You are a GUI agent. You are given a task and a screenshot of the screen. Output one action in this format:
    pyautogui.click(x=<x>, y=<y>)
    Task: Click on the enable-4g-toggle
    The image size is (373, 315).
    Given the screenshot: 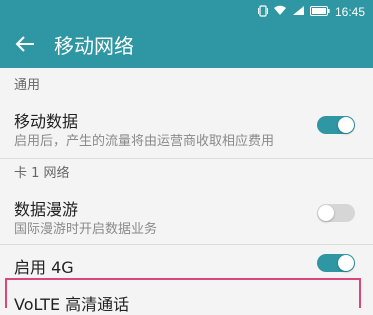 What is the action you would take?
    pyautogui.click(x=336, y=263)
    